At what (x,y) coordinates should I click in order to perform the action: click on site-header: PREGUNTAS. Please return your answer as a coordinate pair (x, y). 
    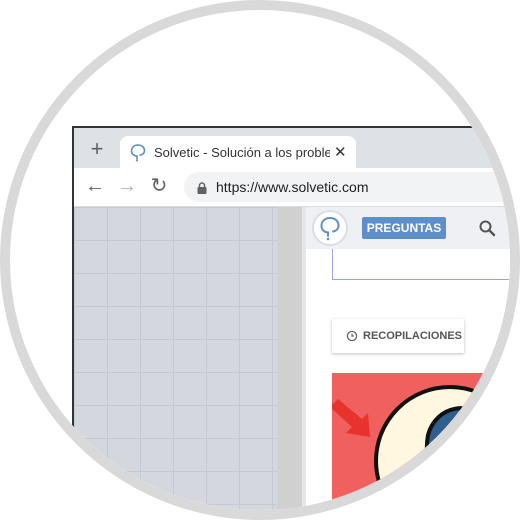
    Looking at the image, I should click on (408, 228).